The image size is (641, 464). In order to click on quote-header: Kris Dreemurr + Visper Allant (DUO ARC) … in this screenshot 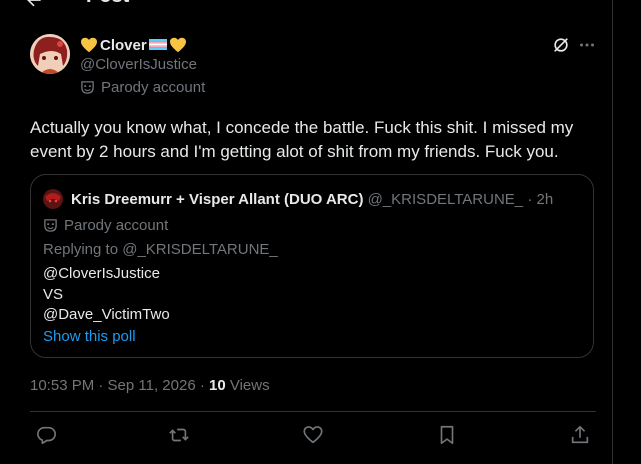, I will do `click(312, 199)`.